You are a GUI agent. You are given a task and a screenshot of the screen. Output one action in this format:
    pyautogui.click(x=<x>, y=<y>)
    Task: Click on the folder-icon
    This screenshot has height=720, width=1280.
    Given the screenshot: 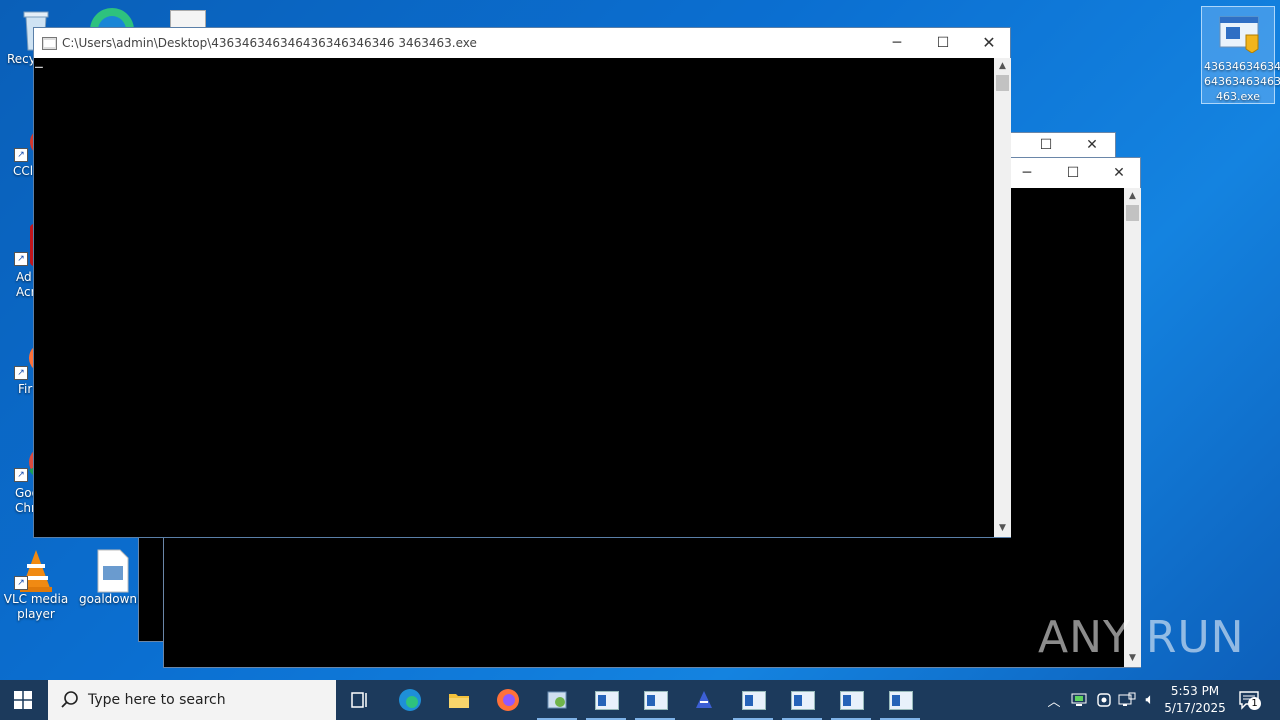 What is the action you would take?
    pyautogui.click(x=459, y=701)
    